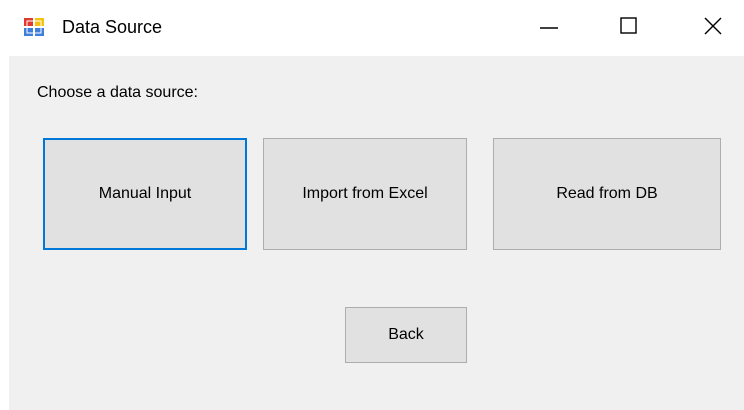 The height and width of the screenshot is (410, 744). I want to click on back-button: Back, so click(406, 335).